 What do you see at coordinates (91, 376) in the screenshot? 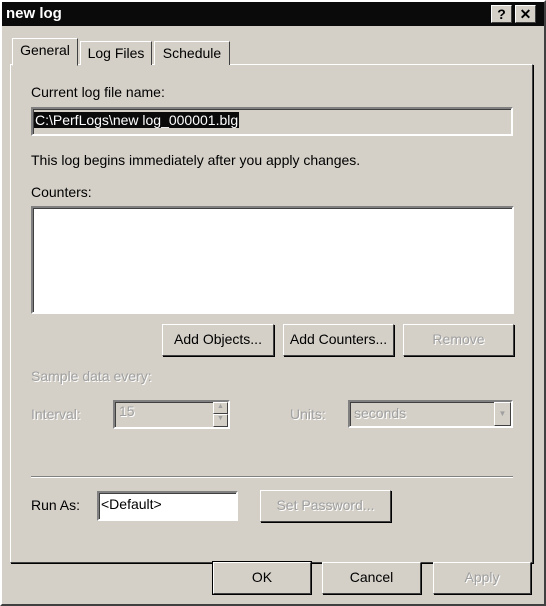
I see `sample-label: Sample data every:` at bounding box center [91, 376].